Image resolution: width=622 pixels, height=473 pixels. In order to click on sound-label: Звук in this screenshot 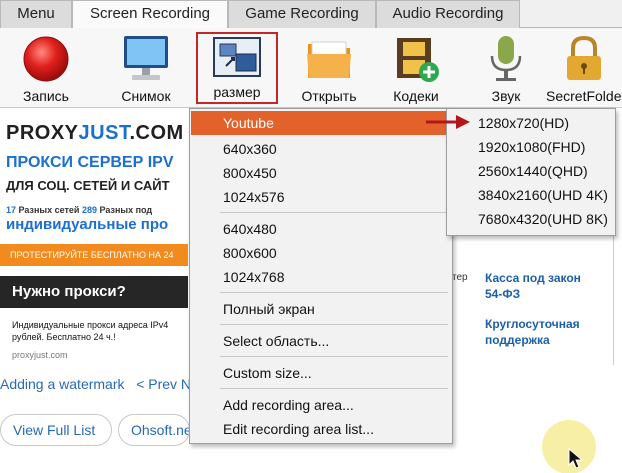, I will do `click(506, 96)`.